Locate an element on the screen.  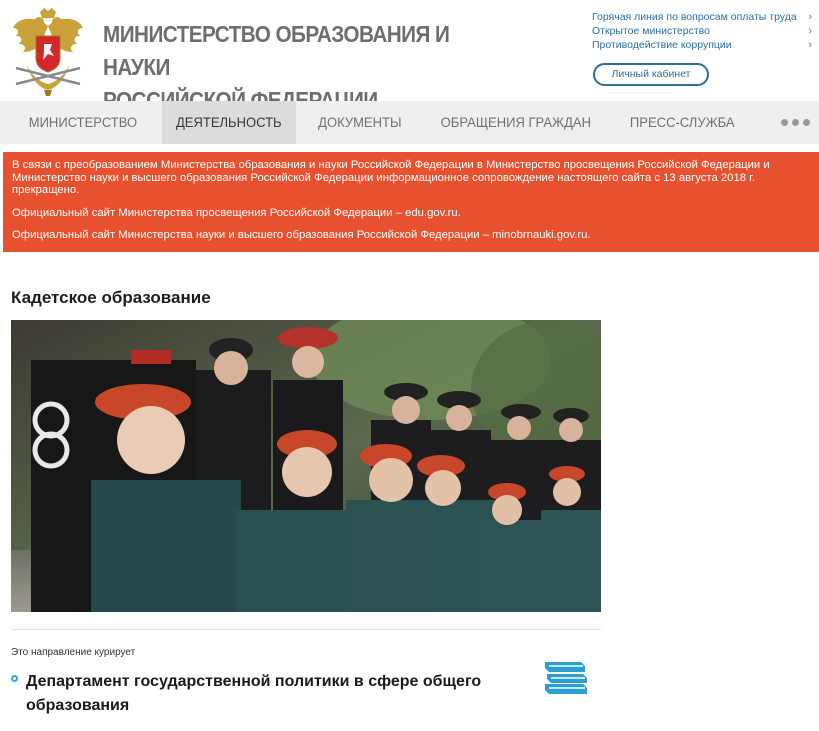
open-ministry-link-label: Открытое министерство is located at coordinates (651, 31).